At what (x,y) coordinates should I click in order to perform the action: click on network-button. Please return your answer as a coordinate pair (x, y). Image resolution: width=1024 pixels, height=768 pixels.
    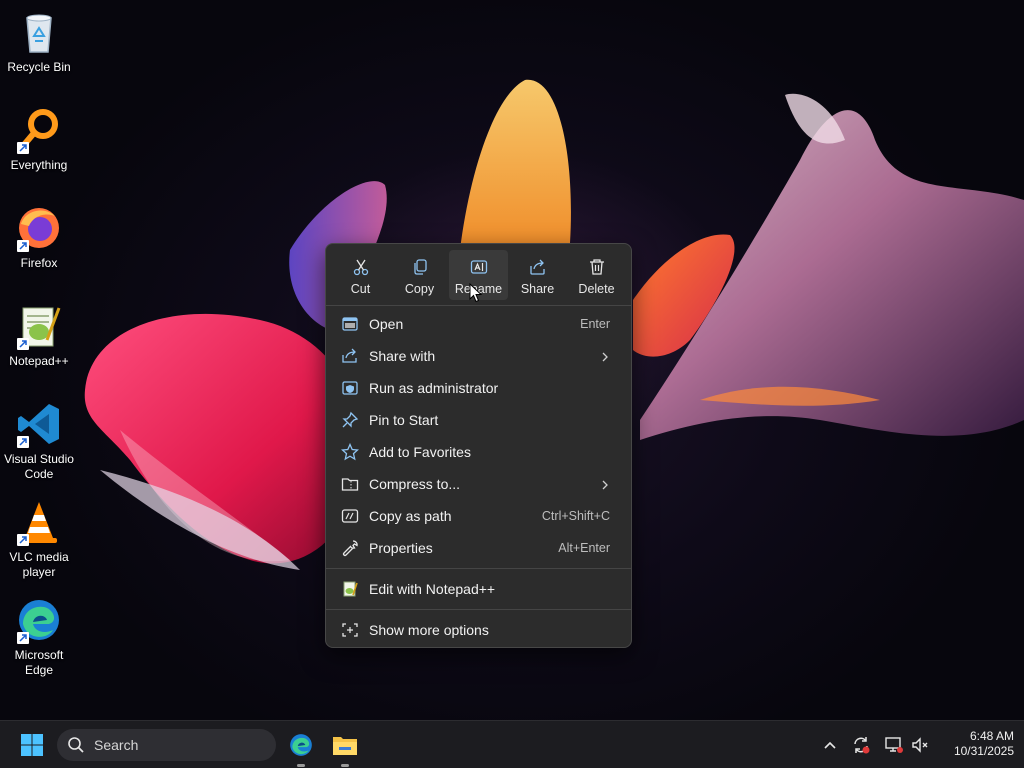
    Looking at the image, I should click on (894, 745).